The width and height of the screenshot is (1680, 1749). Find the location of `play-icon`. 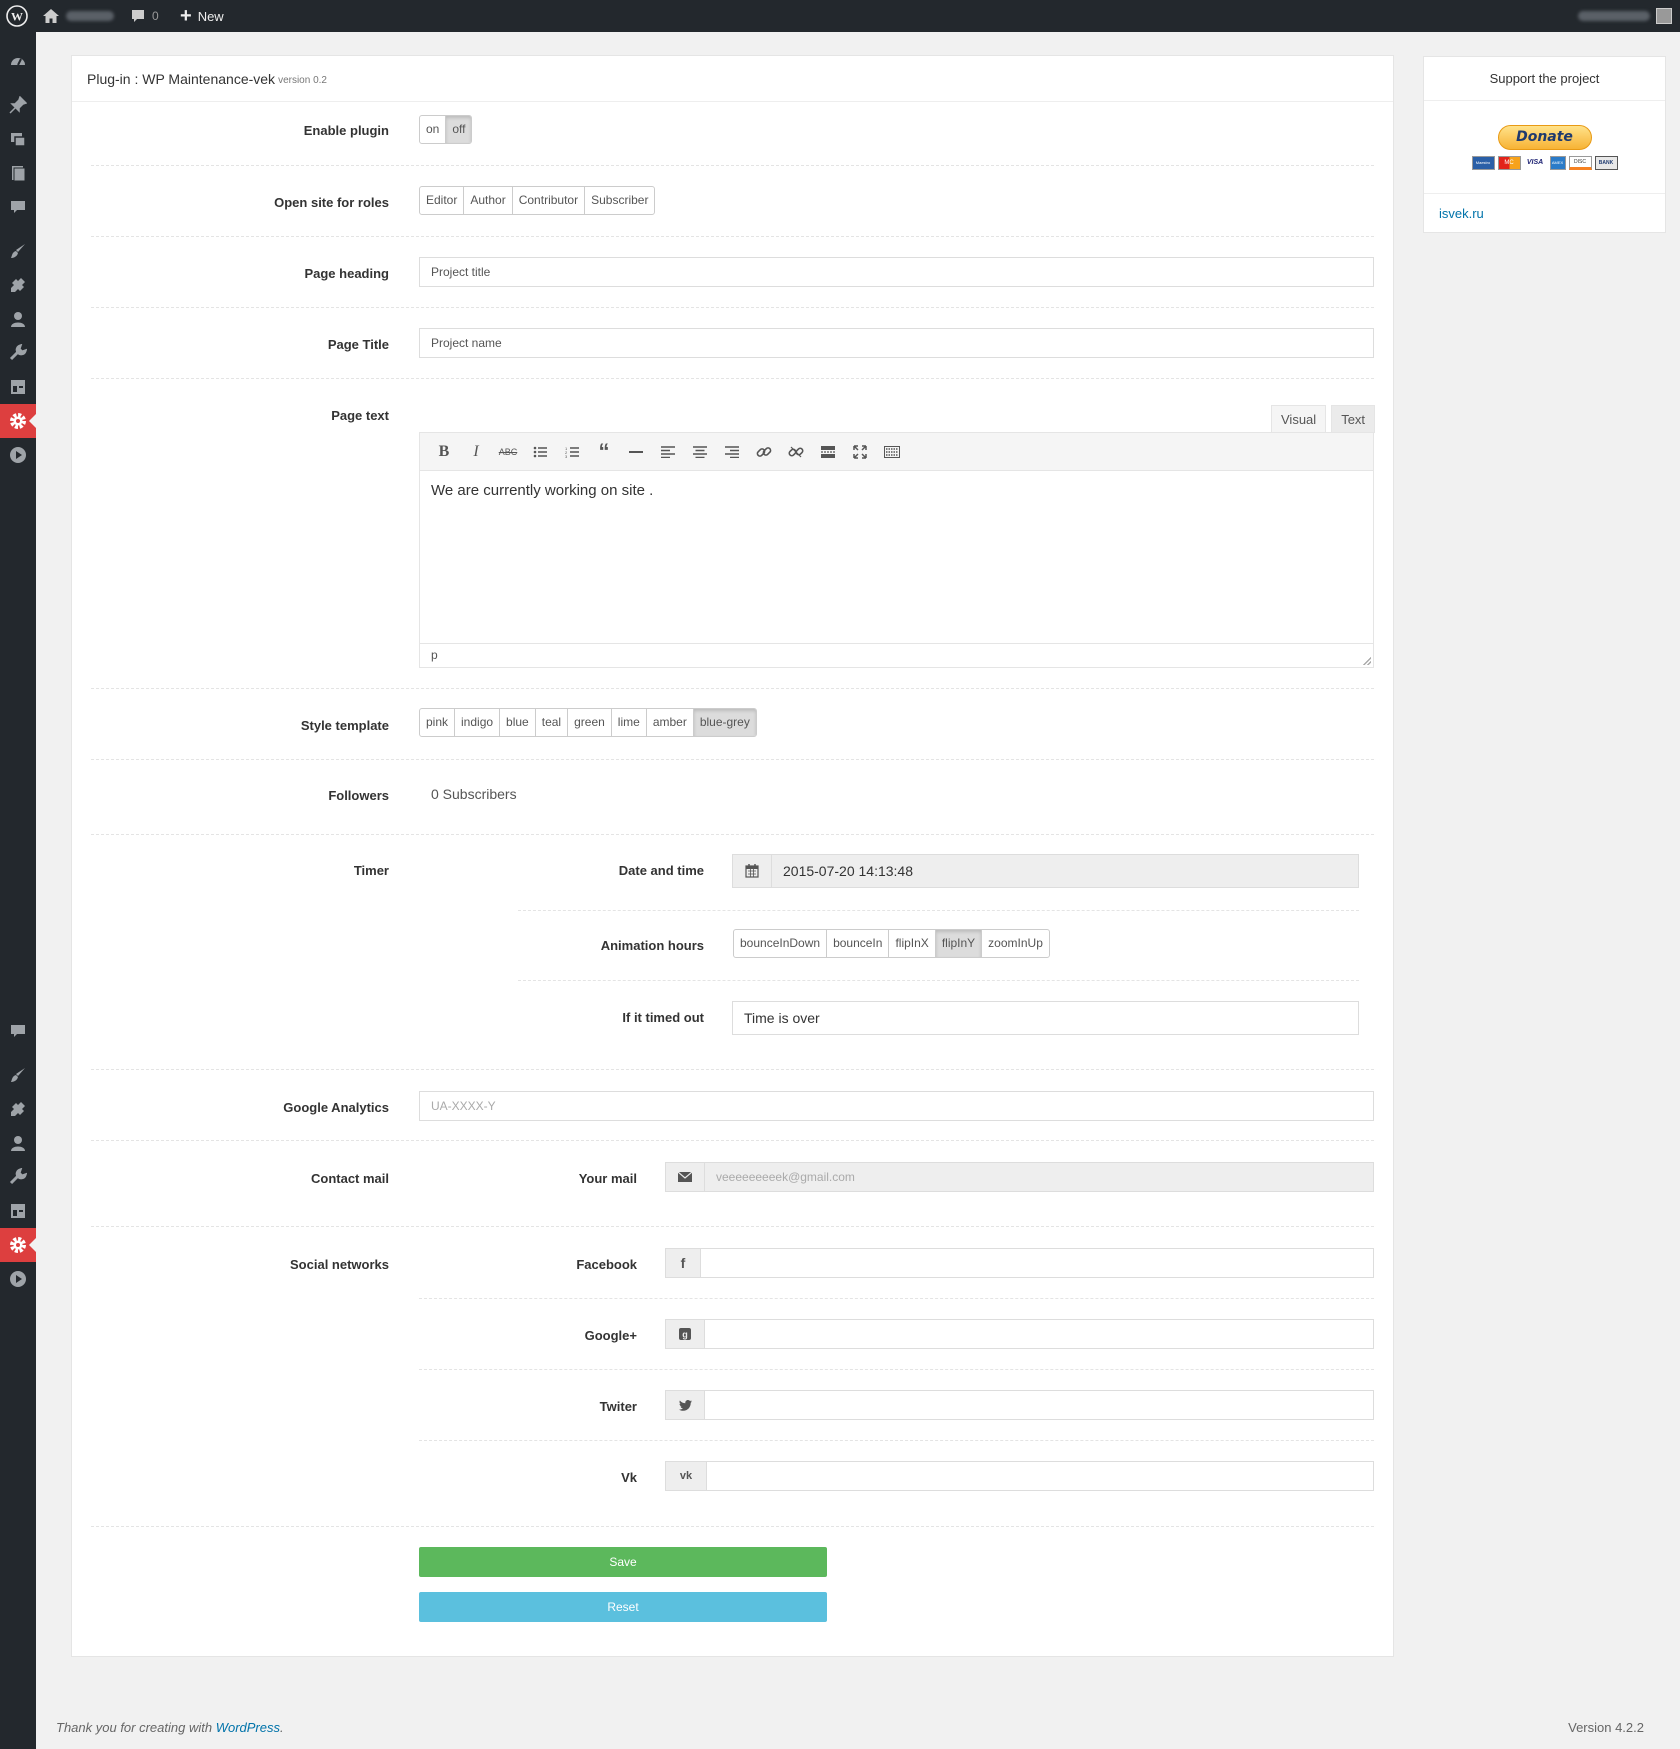

play-icon is located at coordinates (18, 455).